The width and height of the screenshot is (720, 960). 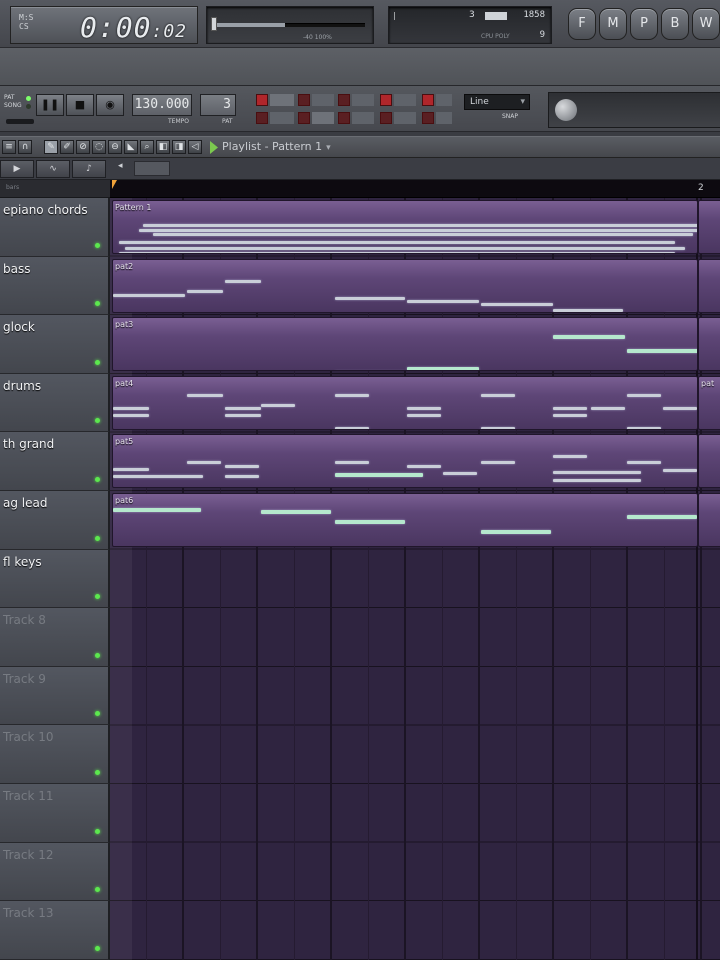 What do you see at coordinates (644, 24) in the screenshot?
I see `piano-roll-button: P` at bounding box center [644, 24].